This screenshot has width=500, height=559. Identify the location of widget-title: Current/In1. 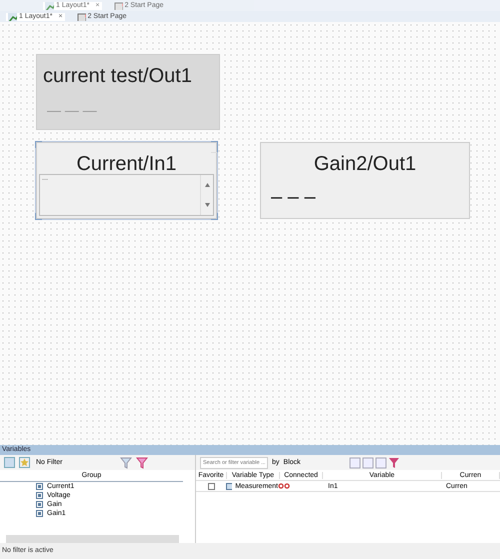
(126, 164).